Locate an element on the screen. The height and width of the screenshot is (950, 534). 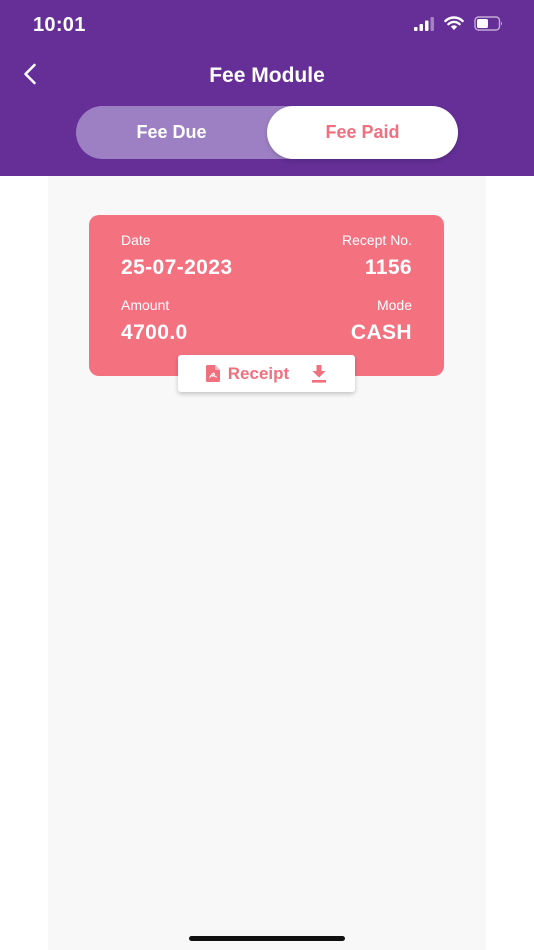
receipt-no-value: 1156 is located at coordinates (388, 267).